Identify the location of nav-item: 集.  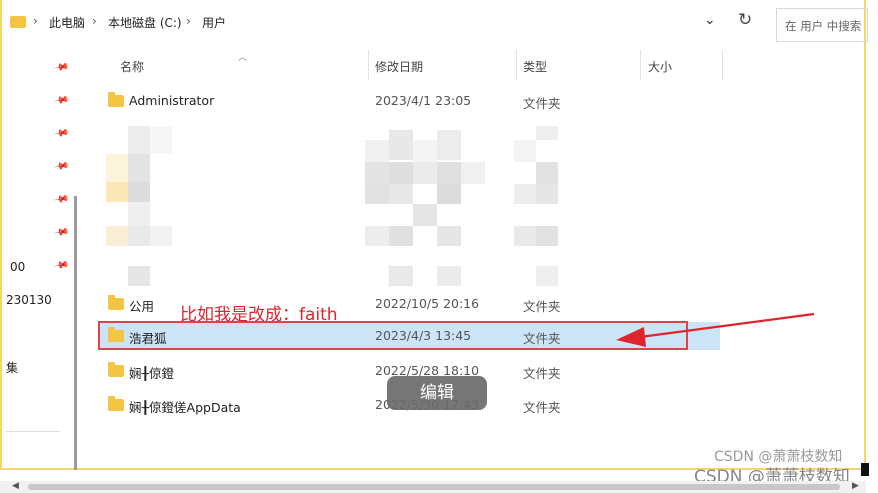
(12, 367).